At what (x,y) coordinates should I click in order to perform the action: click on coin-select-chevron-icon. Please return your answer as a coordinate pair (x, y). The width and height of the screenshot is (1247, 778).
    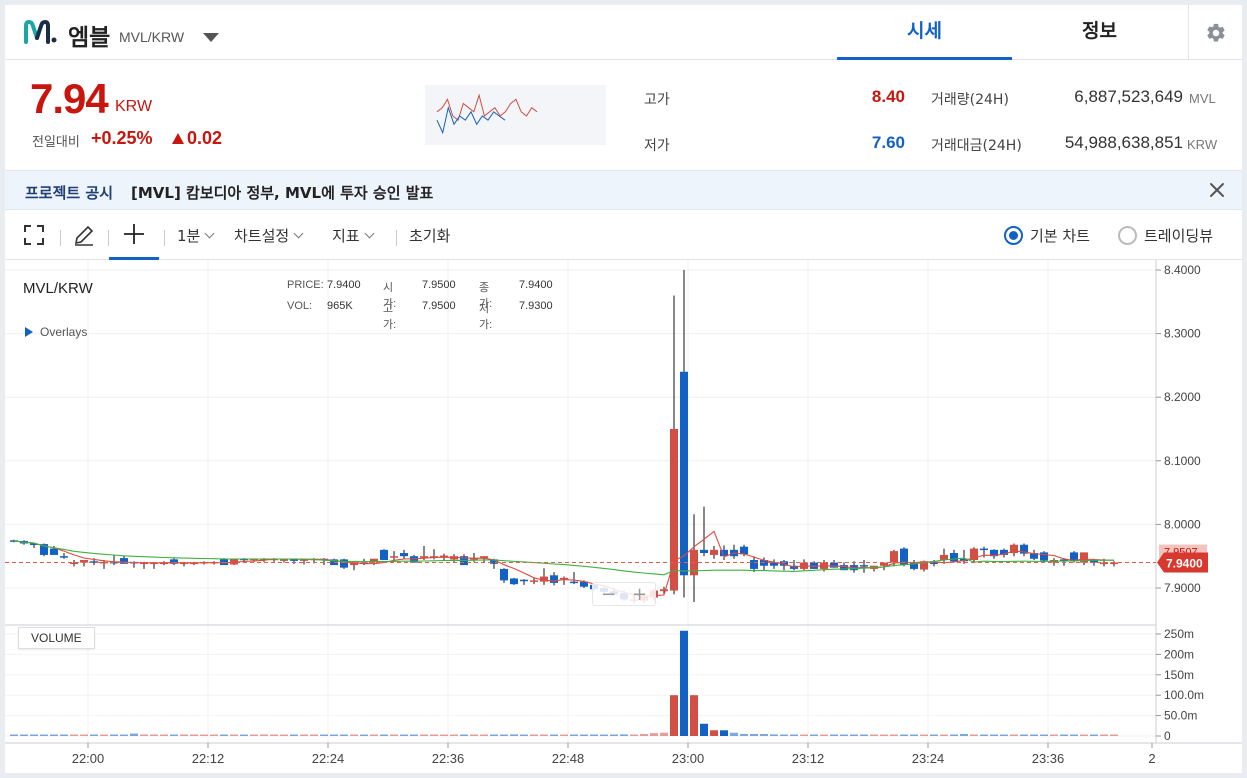
    Looking at the image, I should click on (211, 37).